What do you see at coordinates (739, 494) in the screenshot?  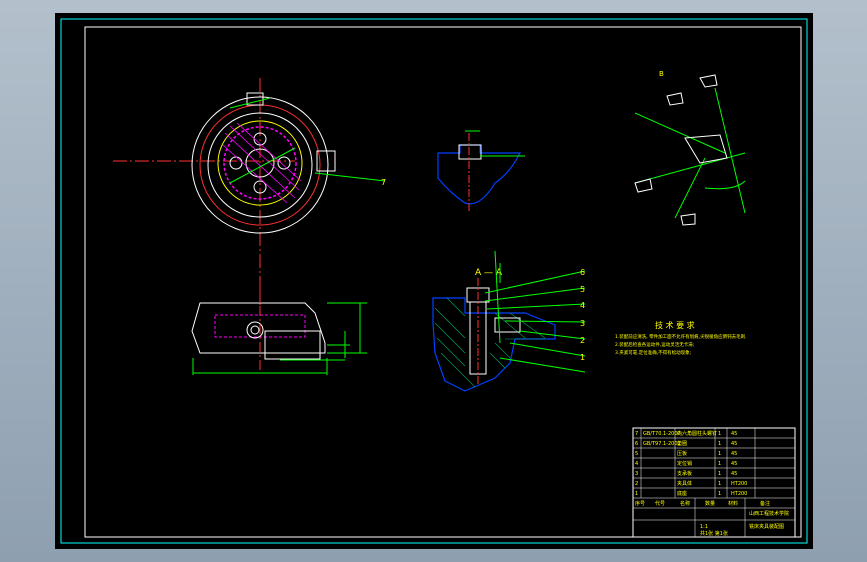 I see `part-mat-1: HT200` at bounding box center [739, 494].